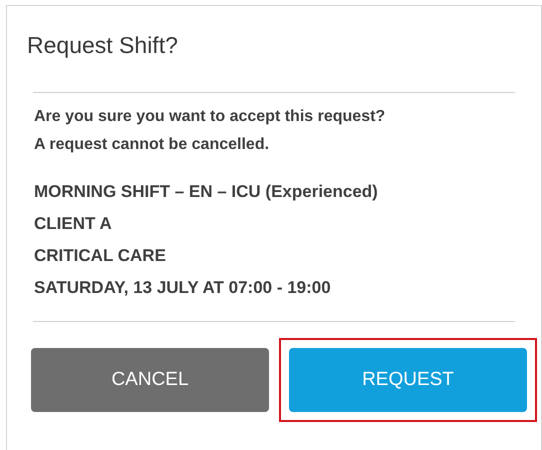 This screenshot has width=542, height=450. I want to click on shift-detail: SATURDAY, 13 JULY AT 07:00 - 19:00, so click(183, 288).